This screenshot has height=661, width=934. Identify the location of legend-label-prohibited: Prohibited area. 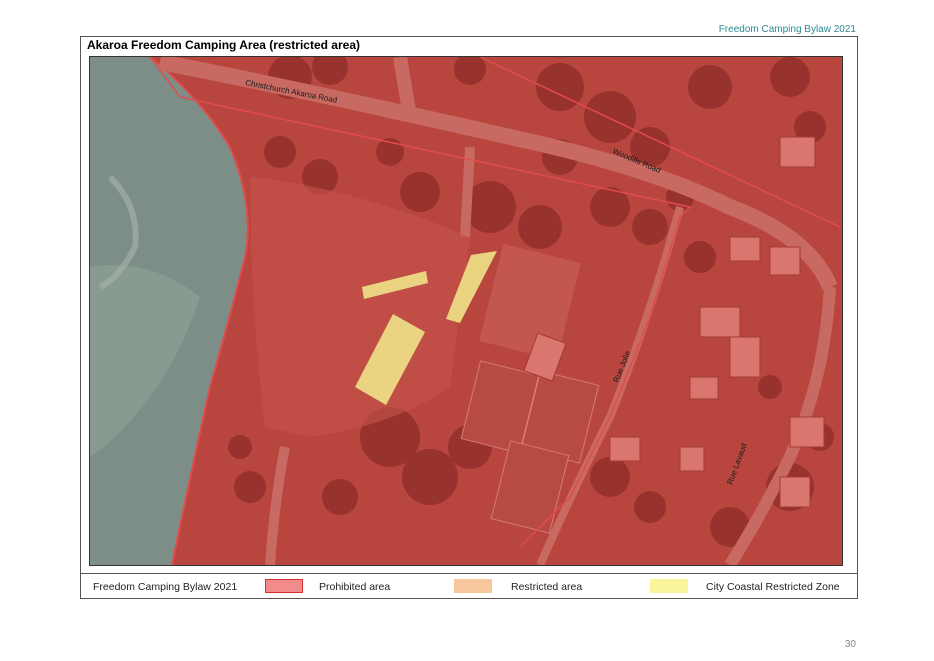
(355, 587).